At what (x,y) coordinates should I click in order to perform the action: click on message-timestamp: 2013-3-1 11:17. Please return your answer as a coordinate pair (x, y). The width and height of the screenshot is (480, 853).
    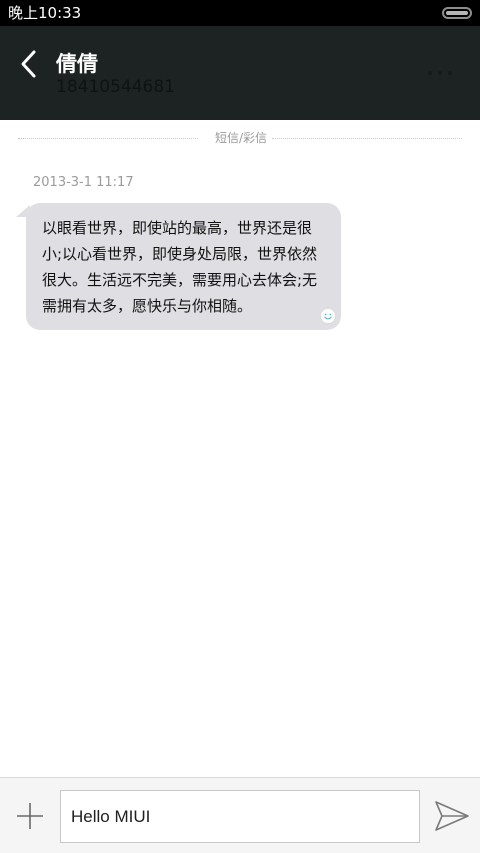
    Looking at the image, I should click on (83, 182).